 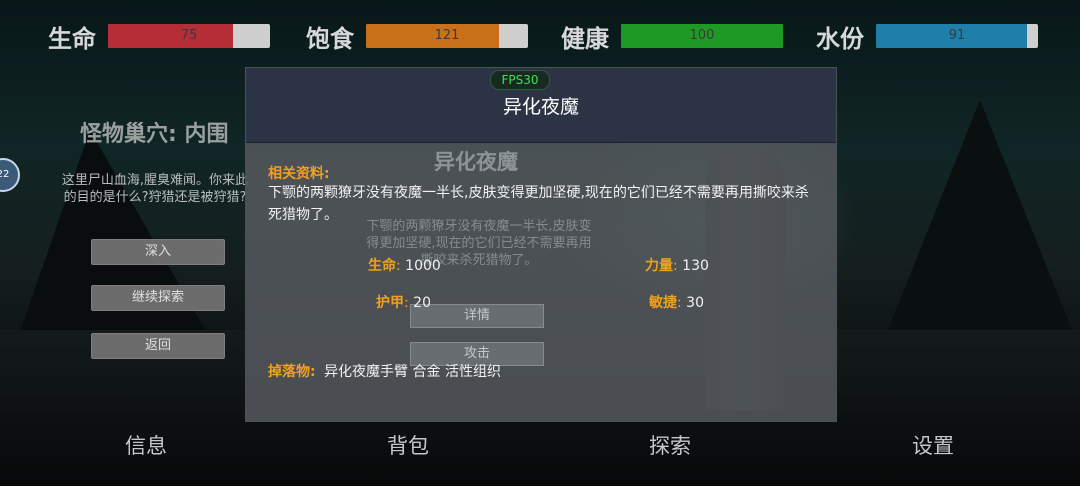 I want to click on drops-value: 异化夜魔手臂 合金 活性组织, so click(x=412, y=372).